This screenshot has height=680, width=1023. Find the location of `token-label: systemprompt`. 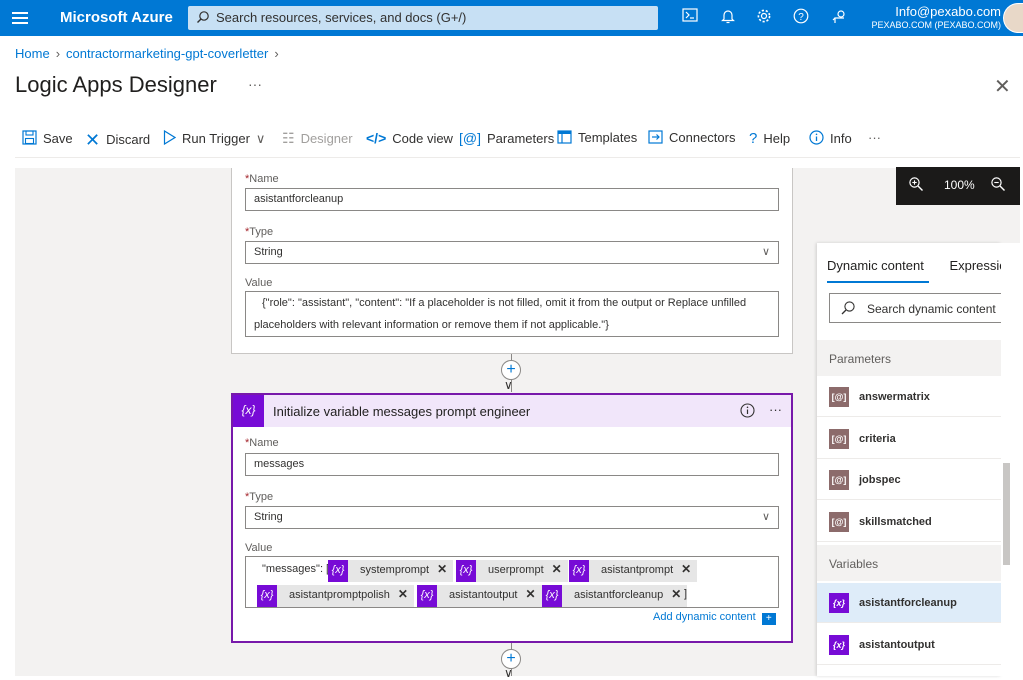

token-label: systemprompt is located at coordinates (395, 570).